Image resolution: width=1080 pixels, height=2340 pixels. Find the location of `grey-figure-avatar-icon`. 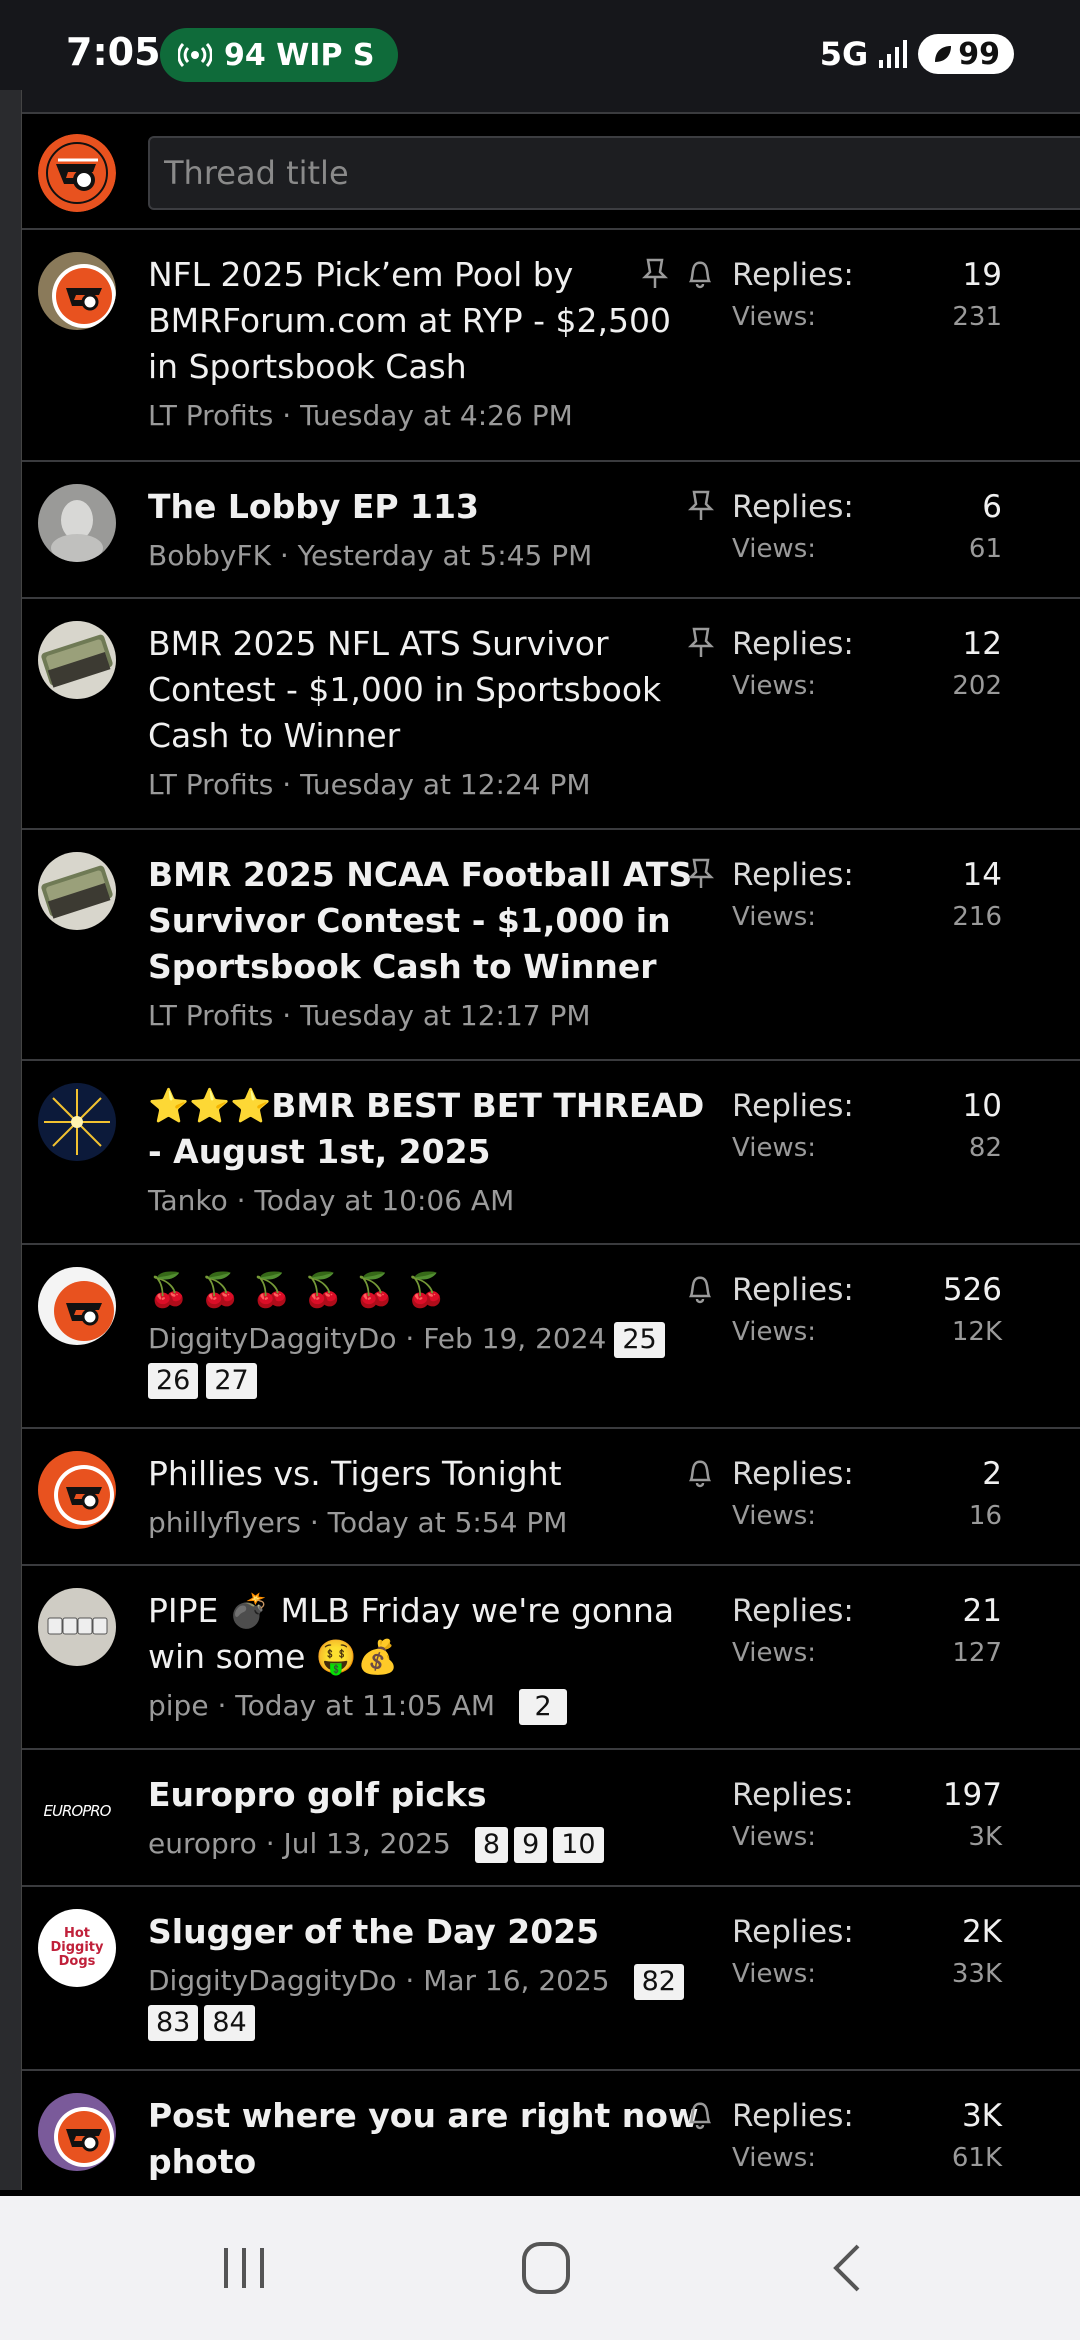

grey-figure-avatar-icon is located at coordinates (77, 523).